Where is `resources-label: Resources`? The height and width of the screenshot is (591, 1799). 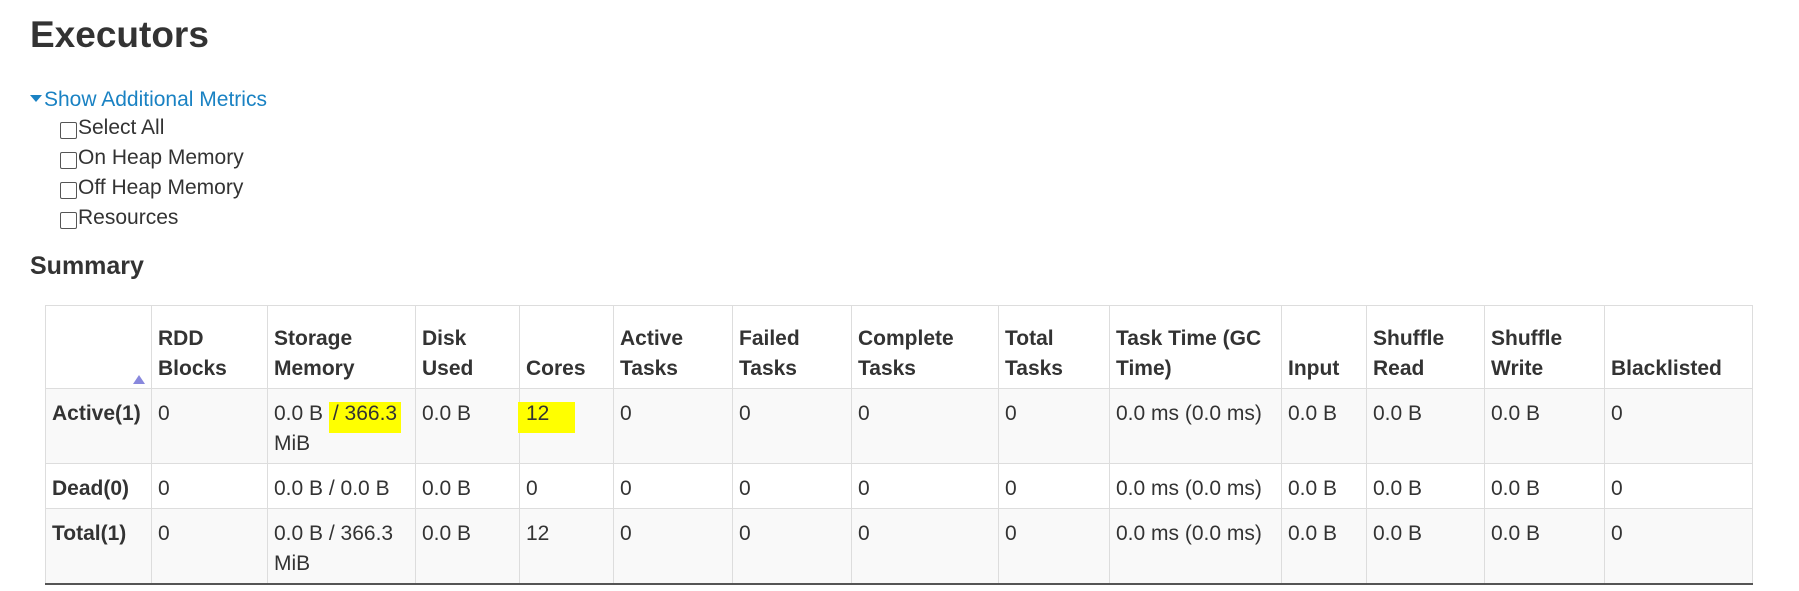
resources-label: Resources is located at coordinates (128, 217).